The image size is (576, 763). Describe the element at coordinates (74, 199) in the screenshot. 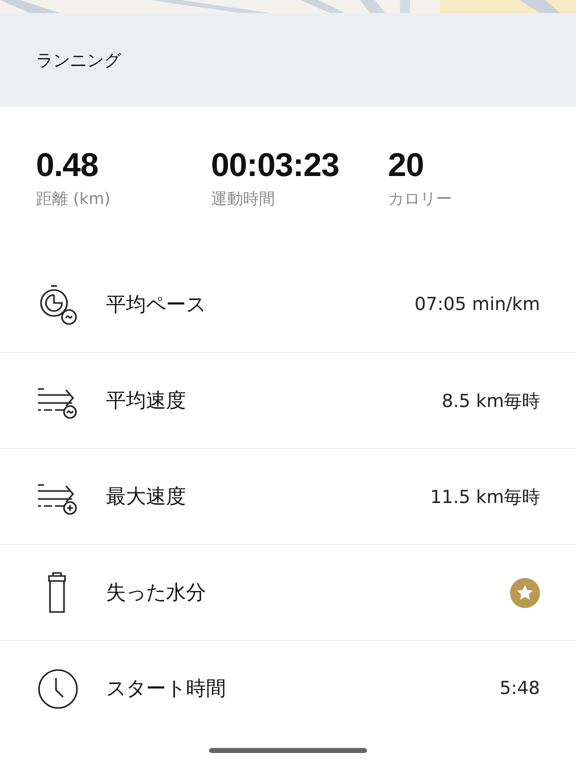

I see `stat-label: 距離 (km)` at that location.